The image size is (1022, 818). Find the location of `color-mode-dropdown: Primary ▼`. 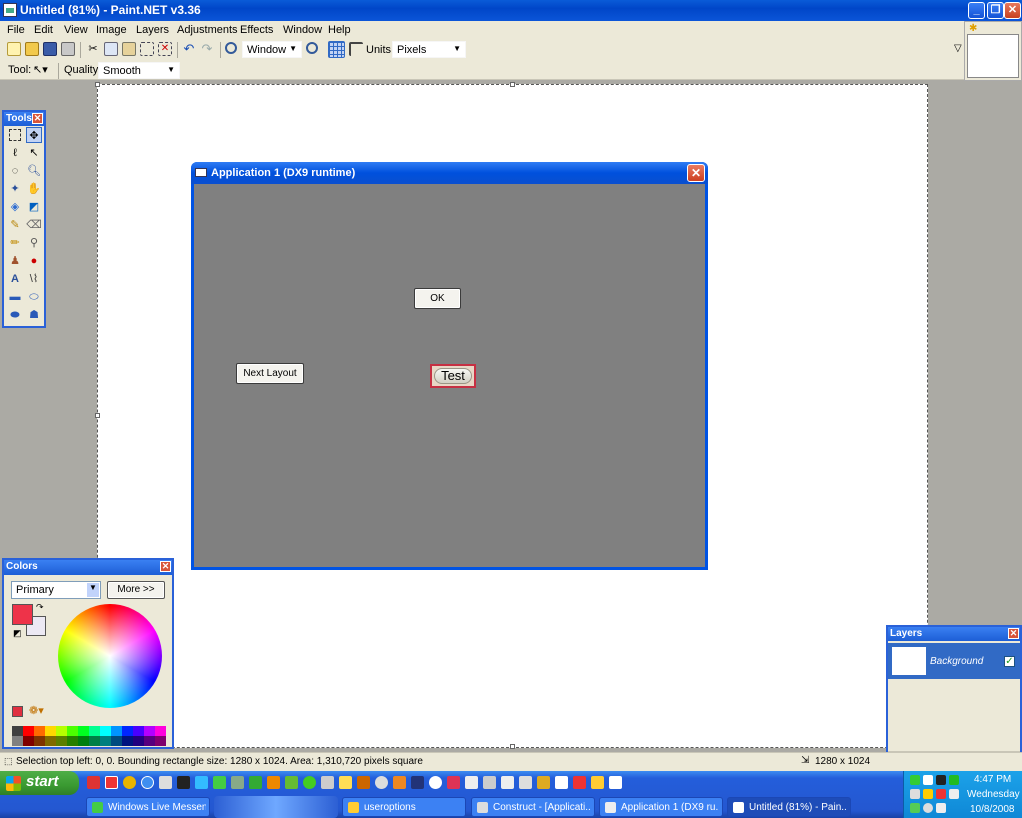

color-mode-dropdown: Primary ▼ is located at coordinates (56, 590).